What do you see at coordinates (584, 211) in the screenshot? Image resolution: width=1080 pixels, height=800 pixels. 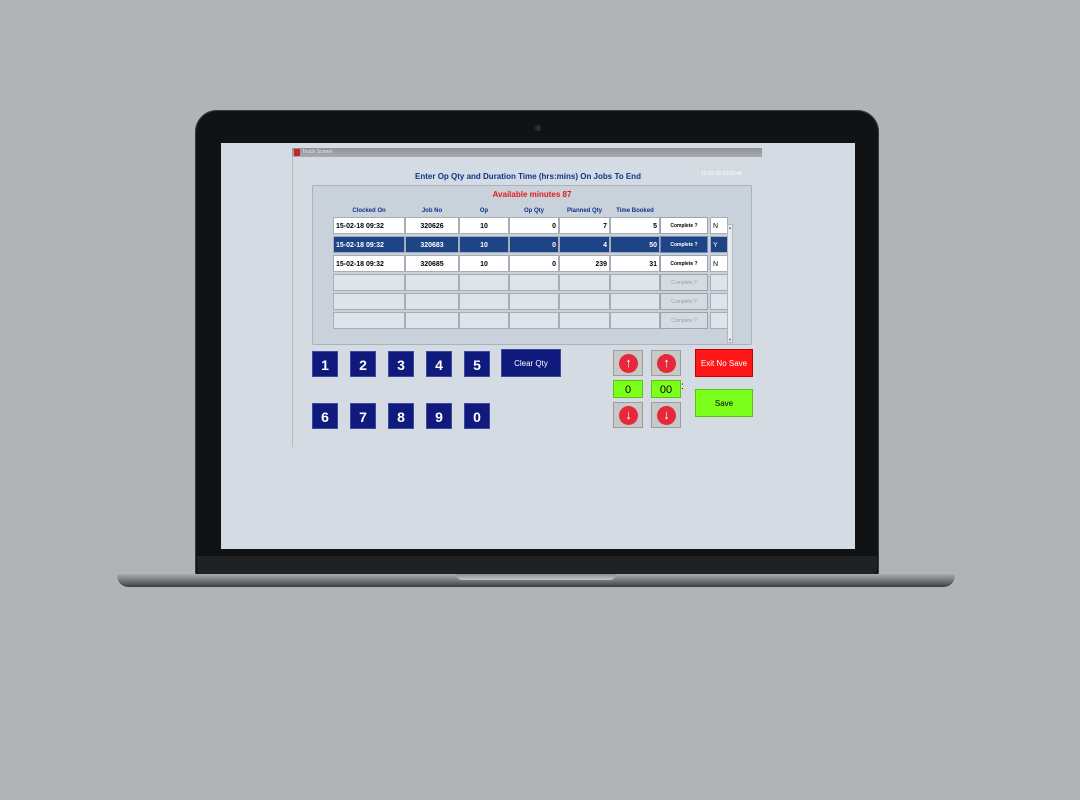 I see `column-header-planned-qty: Planned Qty` at bounding box center [584, 211].